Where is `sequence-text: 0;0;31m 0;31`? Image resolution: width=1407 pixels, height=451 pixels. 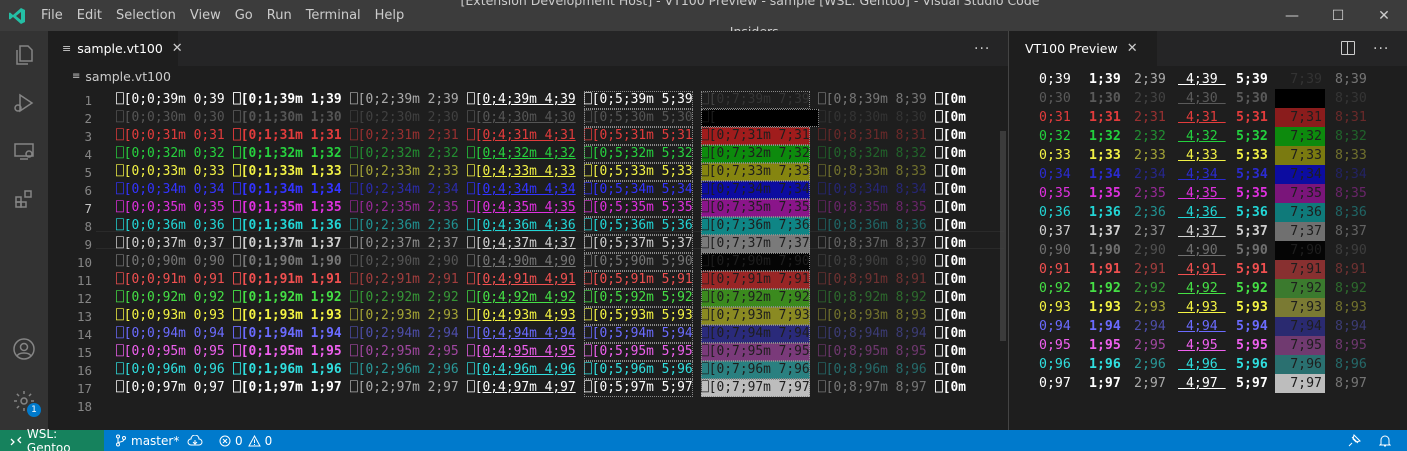 sequence-text: 0;0;31m 0;31 is located at coordinates (178, 135).